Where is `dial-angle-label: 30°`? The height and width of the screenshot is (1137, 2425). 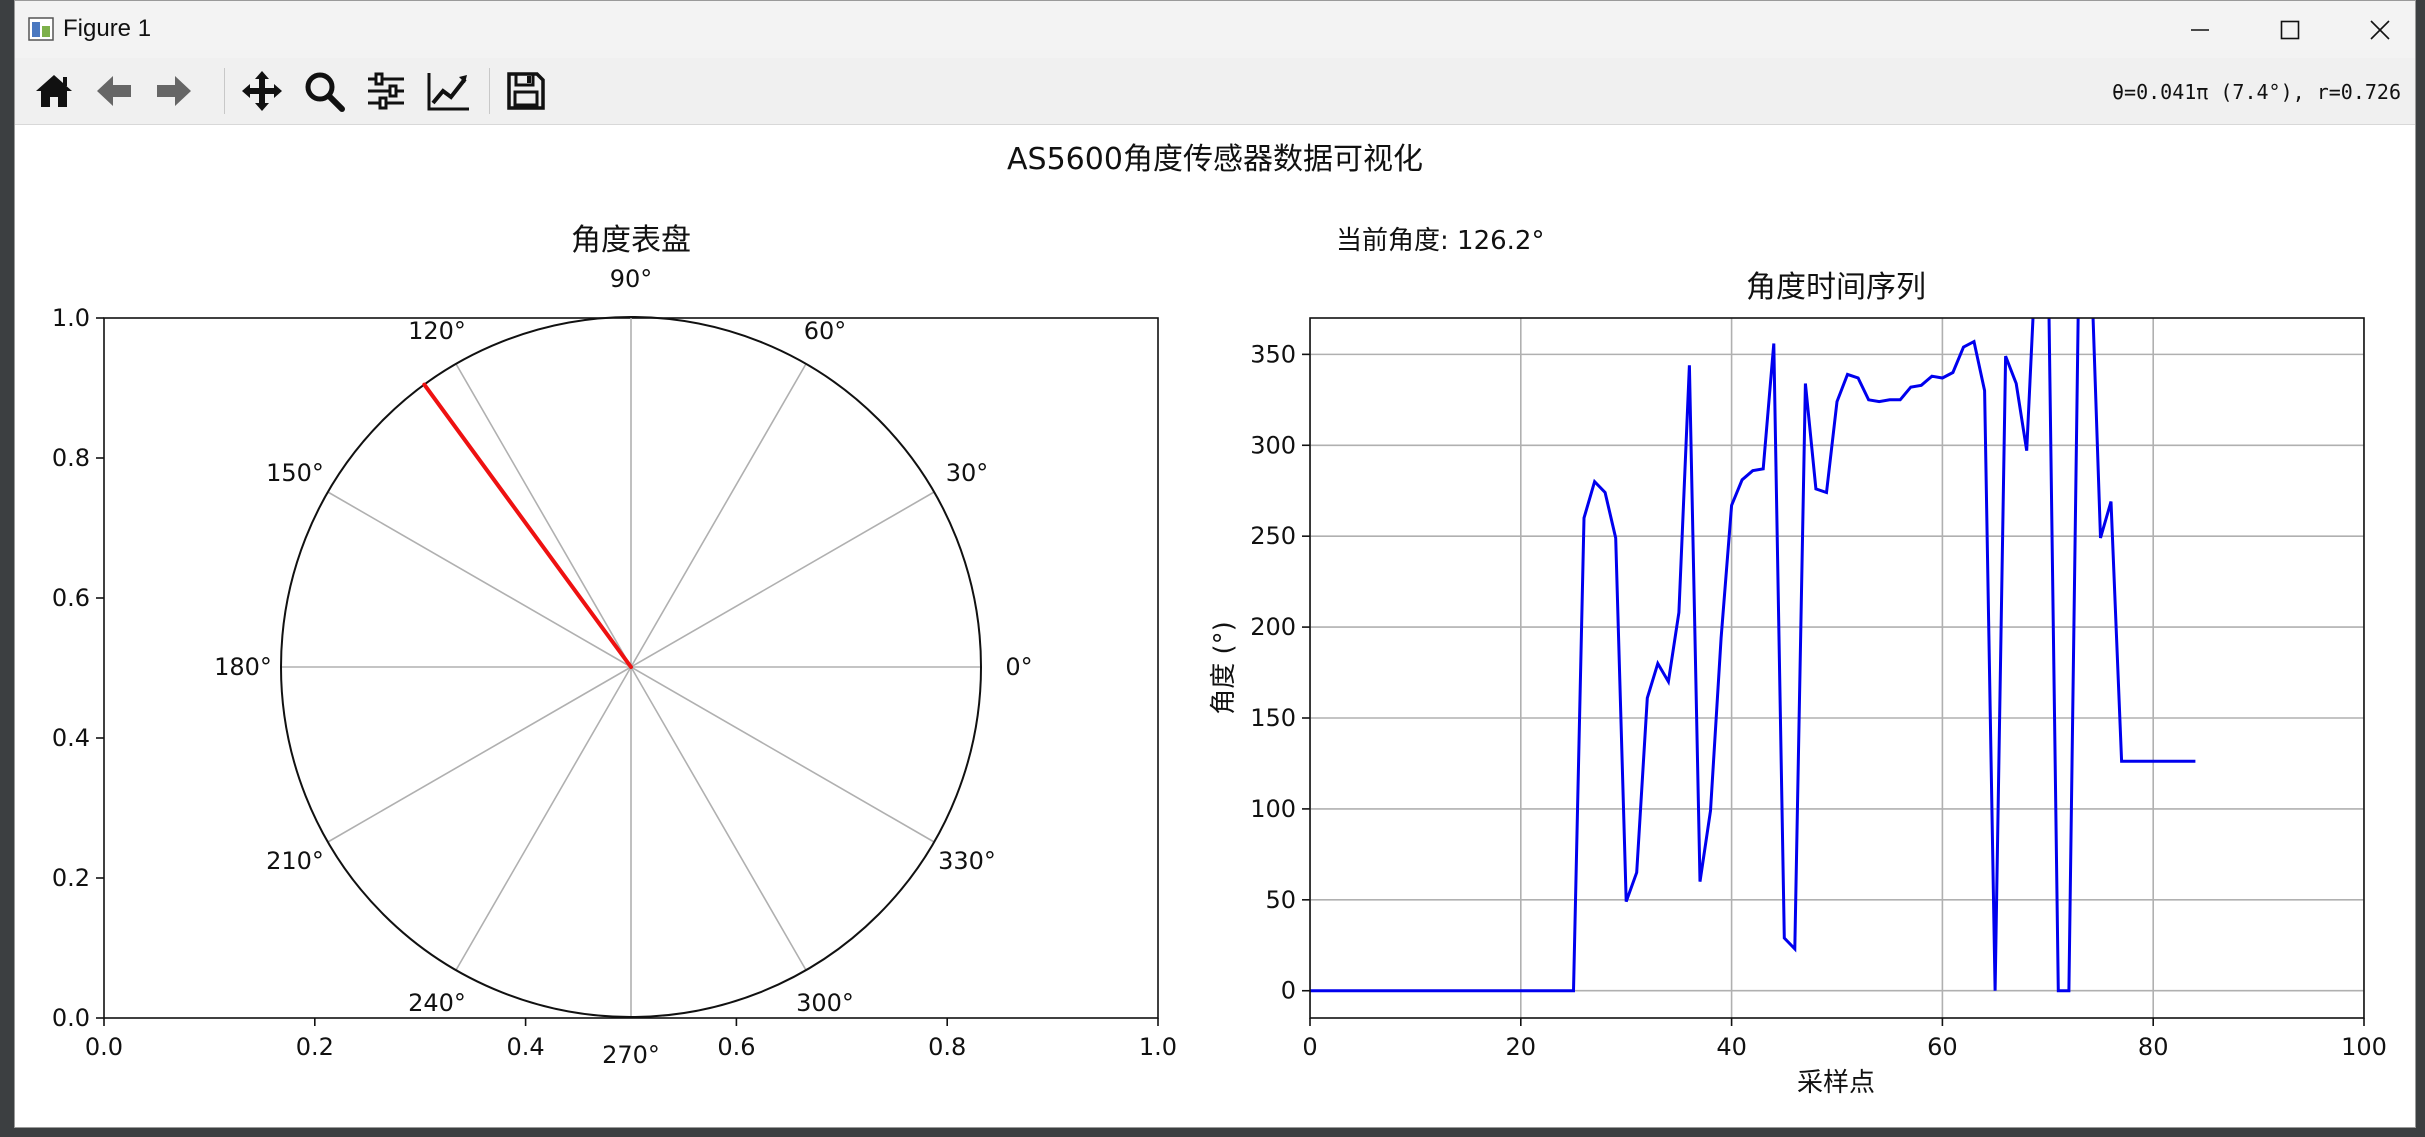 dial-angle-label: 30° is located at coordinates (967, 473).